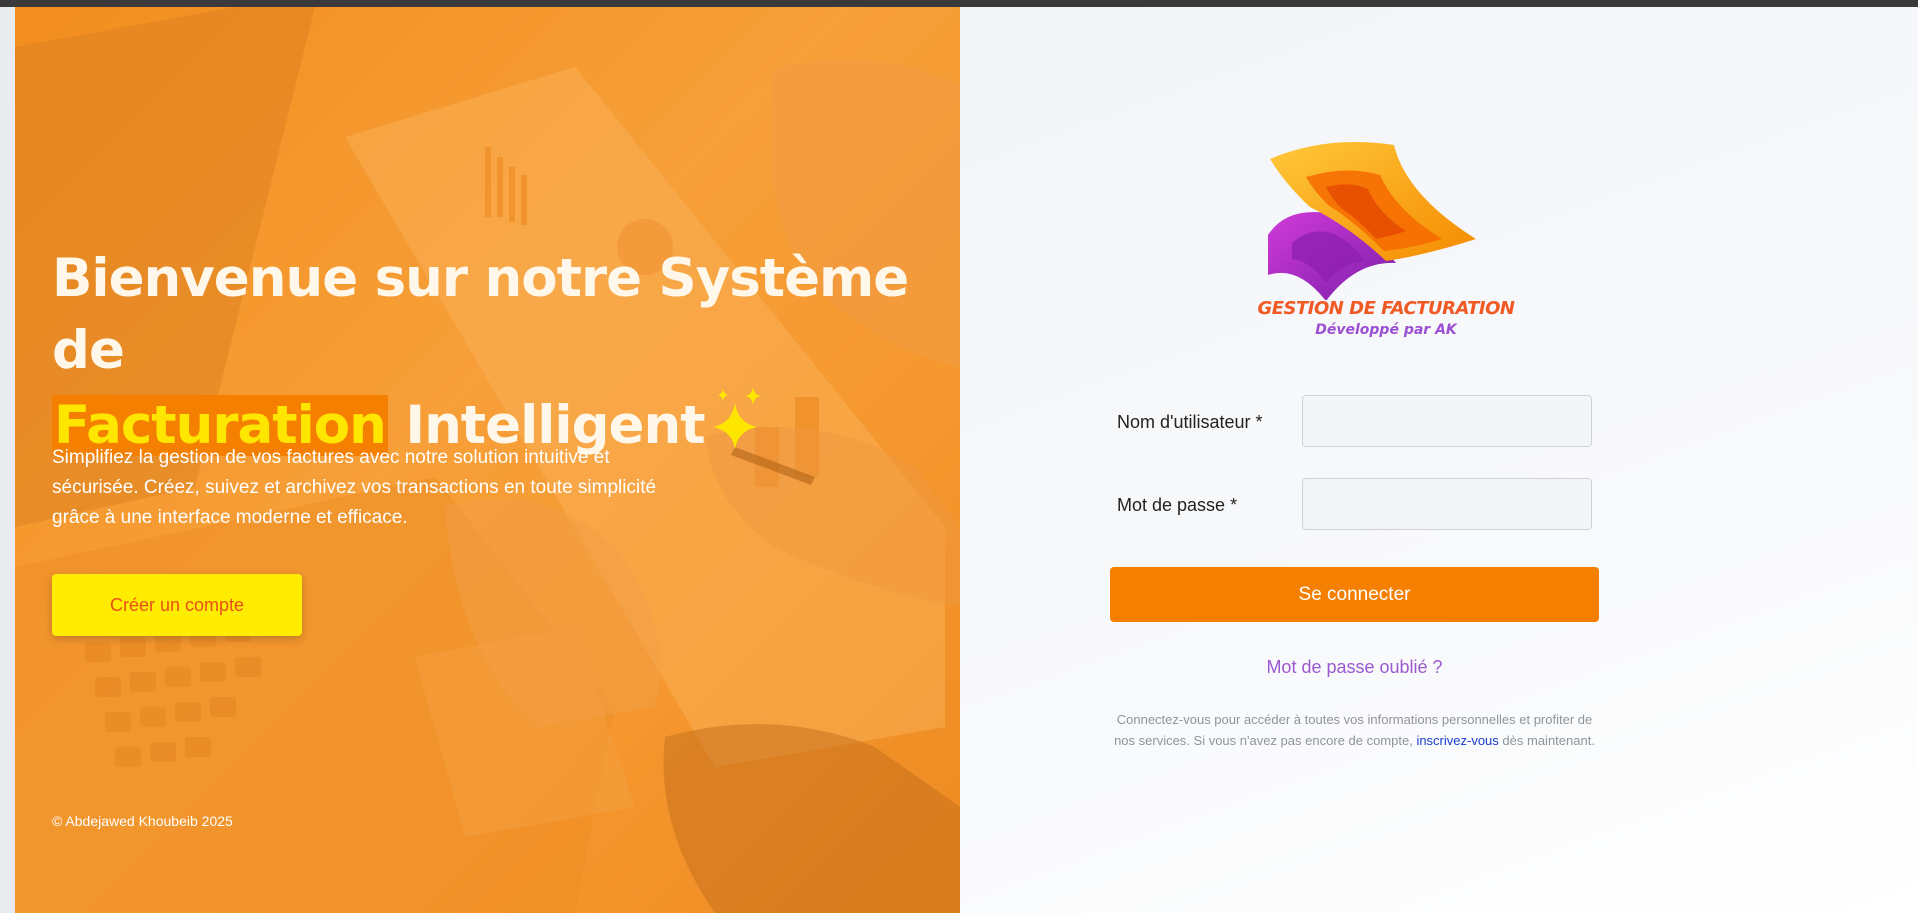 Image resolution: width=1918 pixels, height=913 pixels. I want to click on password-input, so click(1447, 504).